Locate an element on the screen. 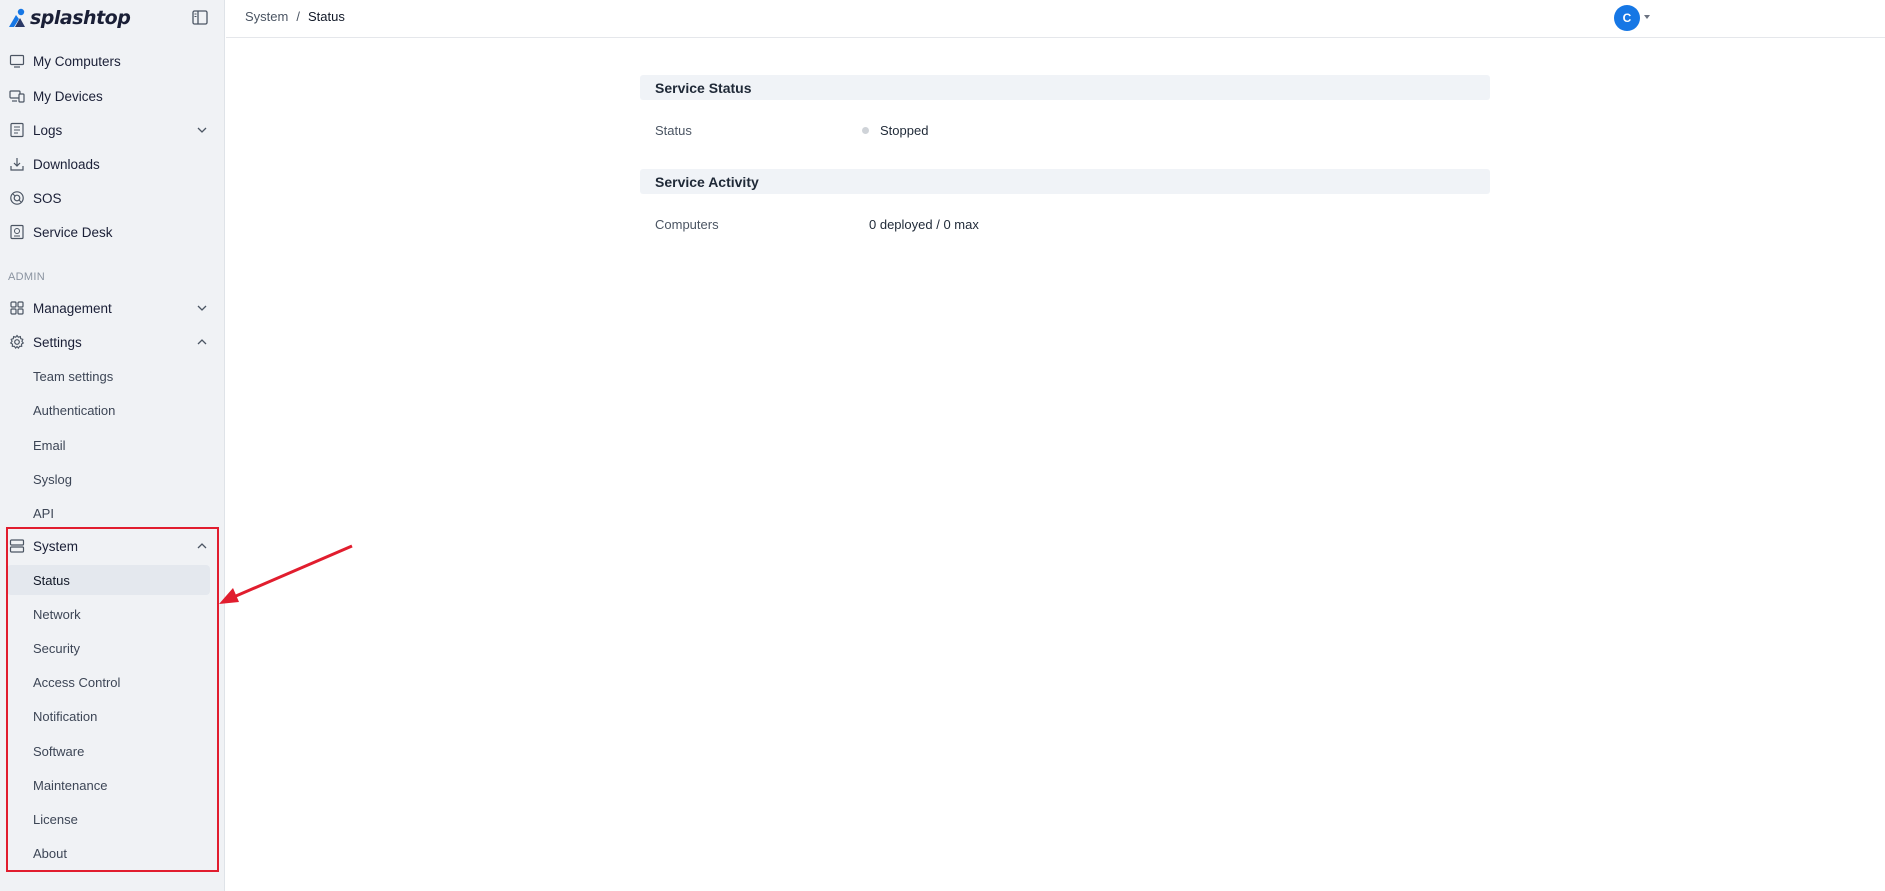 This screenshot has height=891, width=1885. monitor-icon is located at coordinates (17, 61).